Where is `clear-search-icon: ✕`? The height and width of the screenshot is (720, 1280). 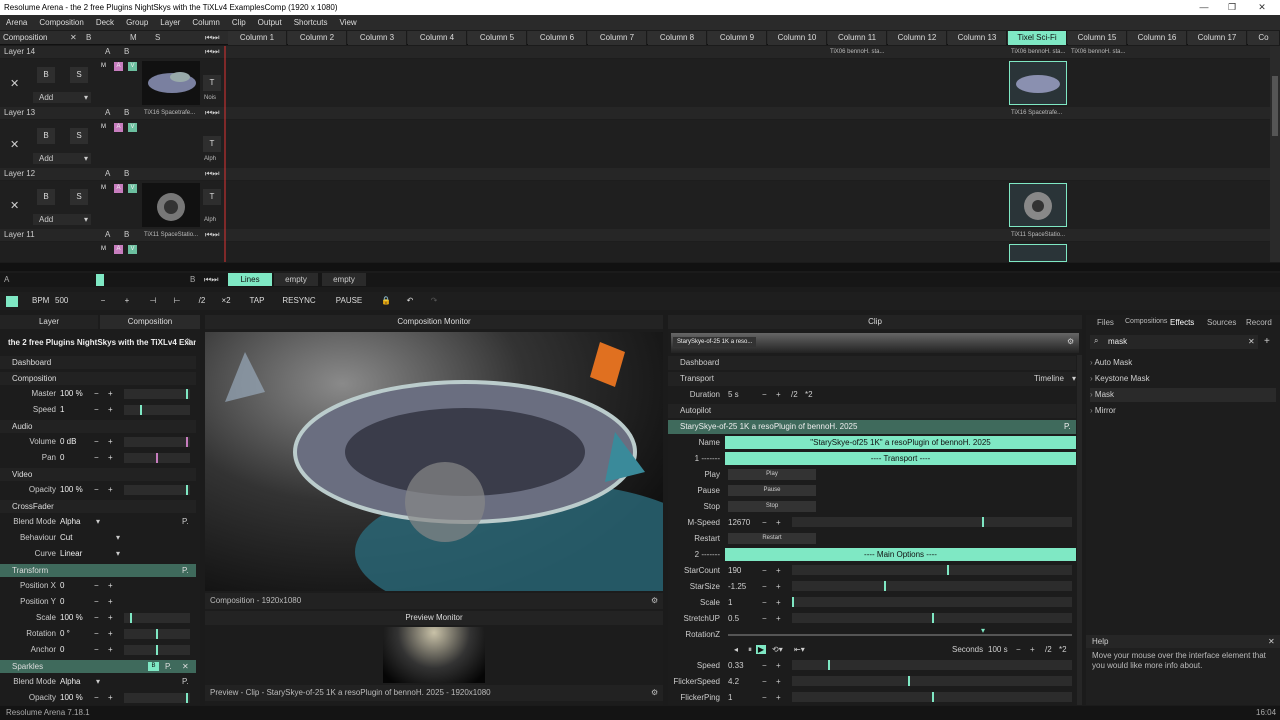
clear-search-icon: ✕ is located at coordinates (1251, 341).